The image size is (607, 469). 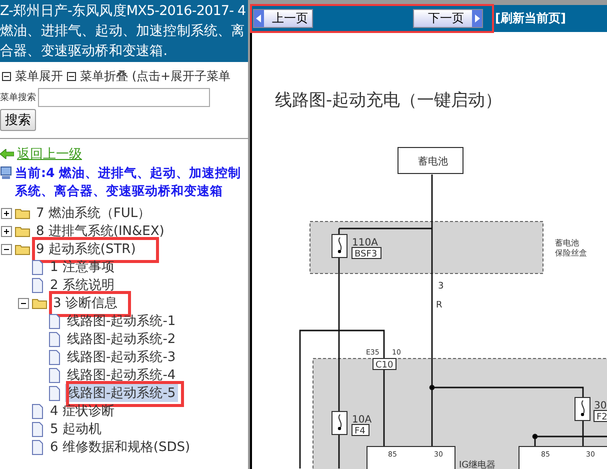 I want to click on tree-item: 7 燃油系统（FUL）, so click(x=93, y=213).